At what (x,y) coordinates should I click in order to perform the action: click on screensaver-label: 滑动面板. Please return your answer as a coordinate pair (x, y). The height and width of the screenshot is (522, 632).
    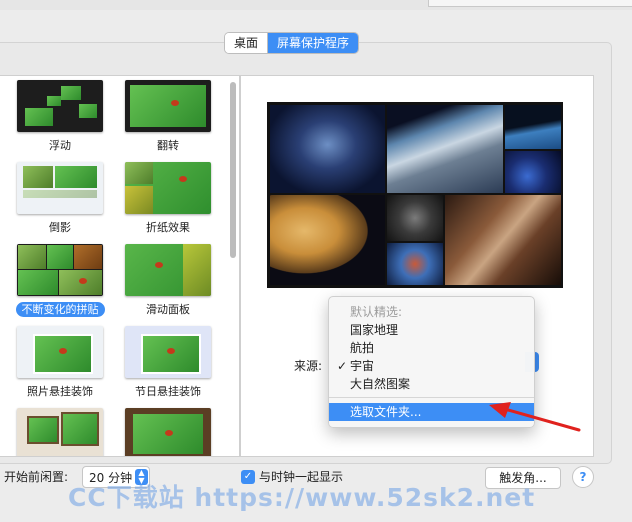
    Looking at the image, I should click on (168, 309).